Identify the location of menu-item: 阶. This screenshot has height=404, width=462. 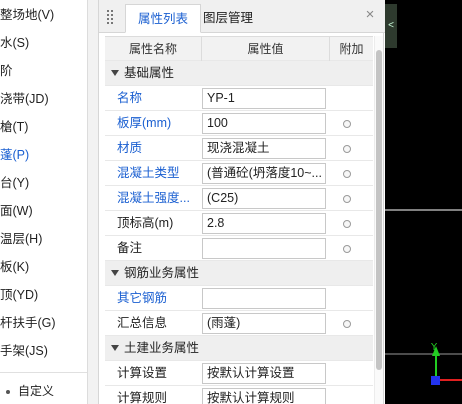
(6, 71).